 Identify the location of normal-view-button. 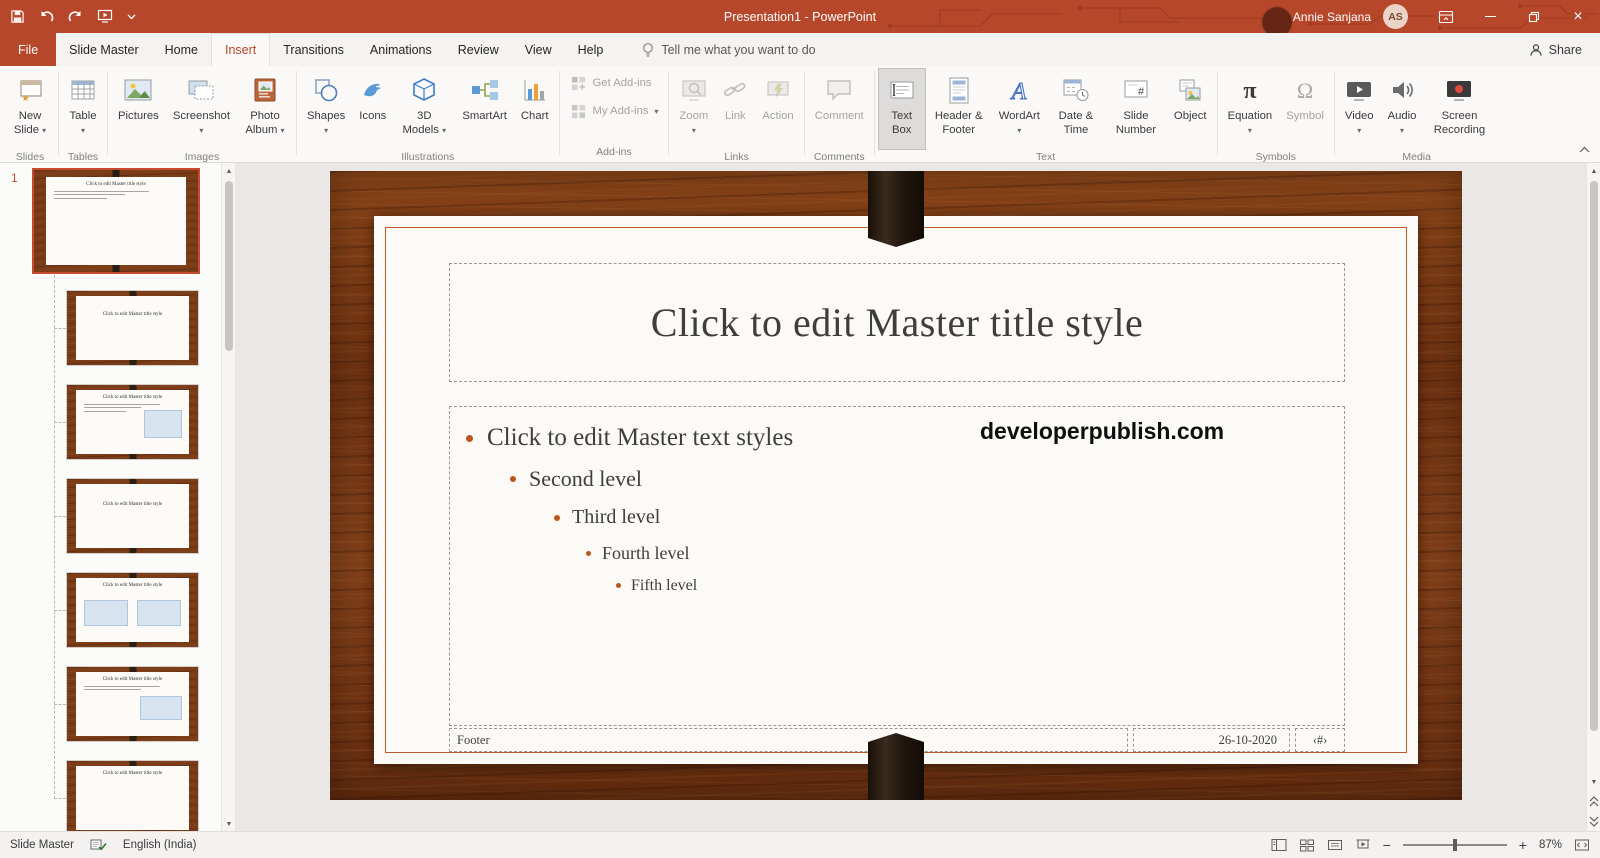
(1279, 845).